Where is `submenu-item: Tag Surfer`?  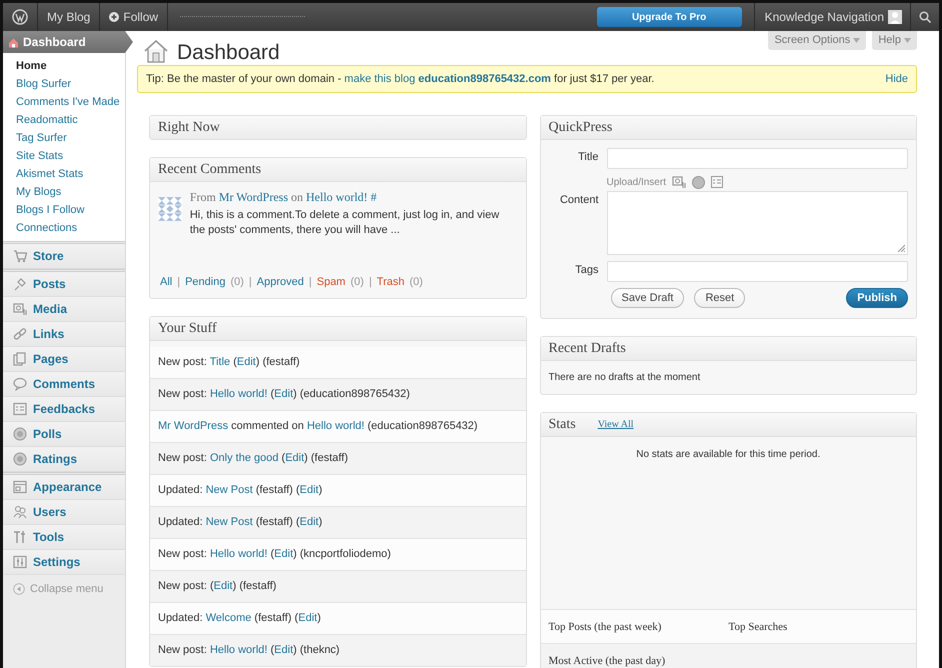 submenu-item: Tag Surfer is located at coordinates (64, 138).